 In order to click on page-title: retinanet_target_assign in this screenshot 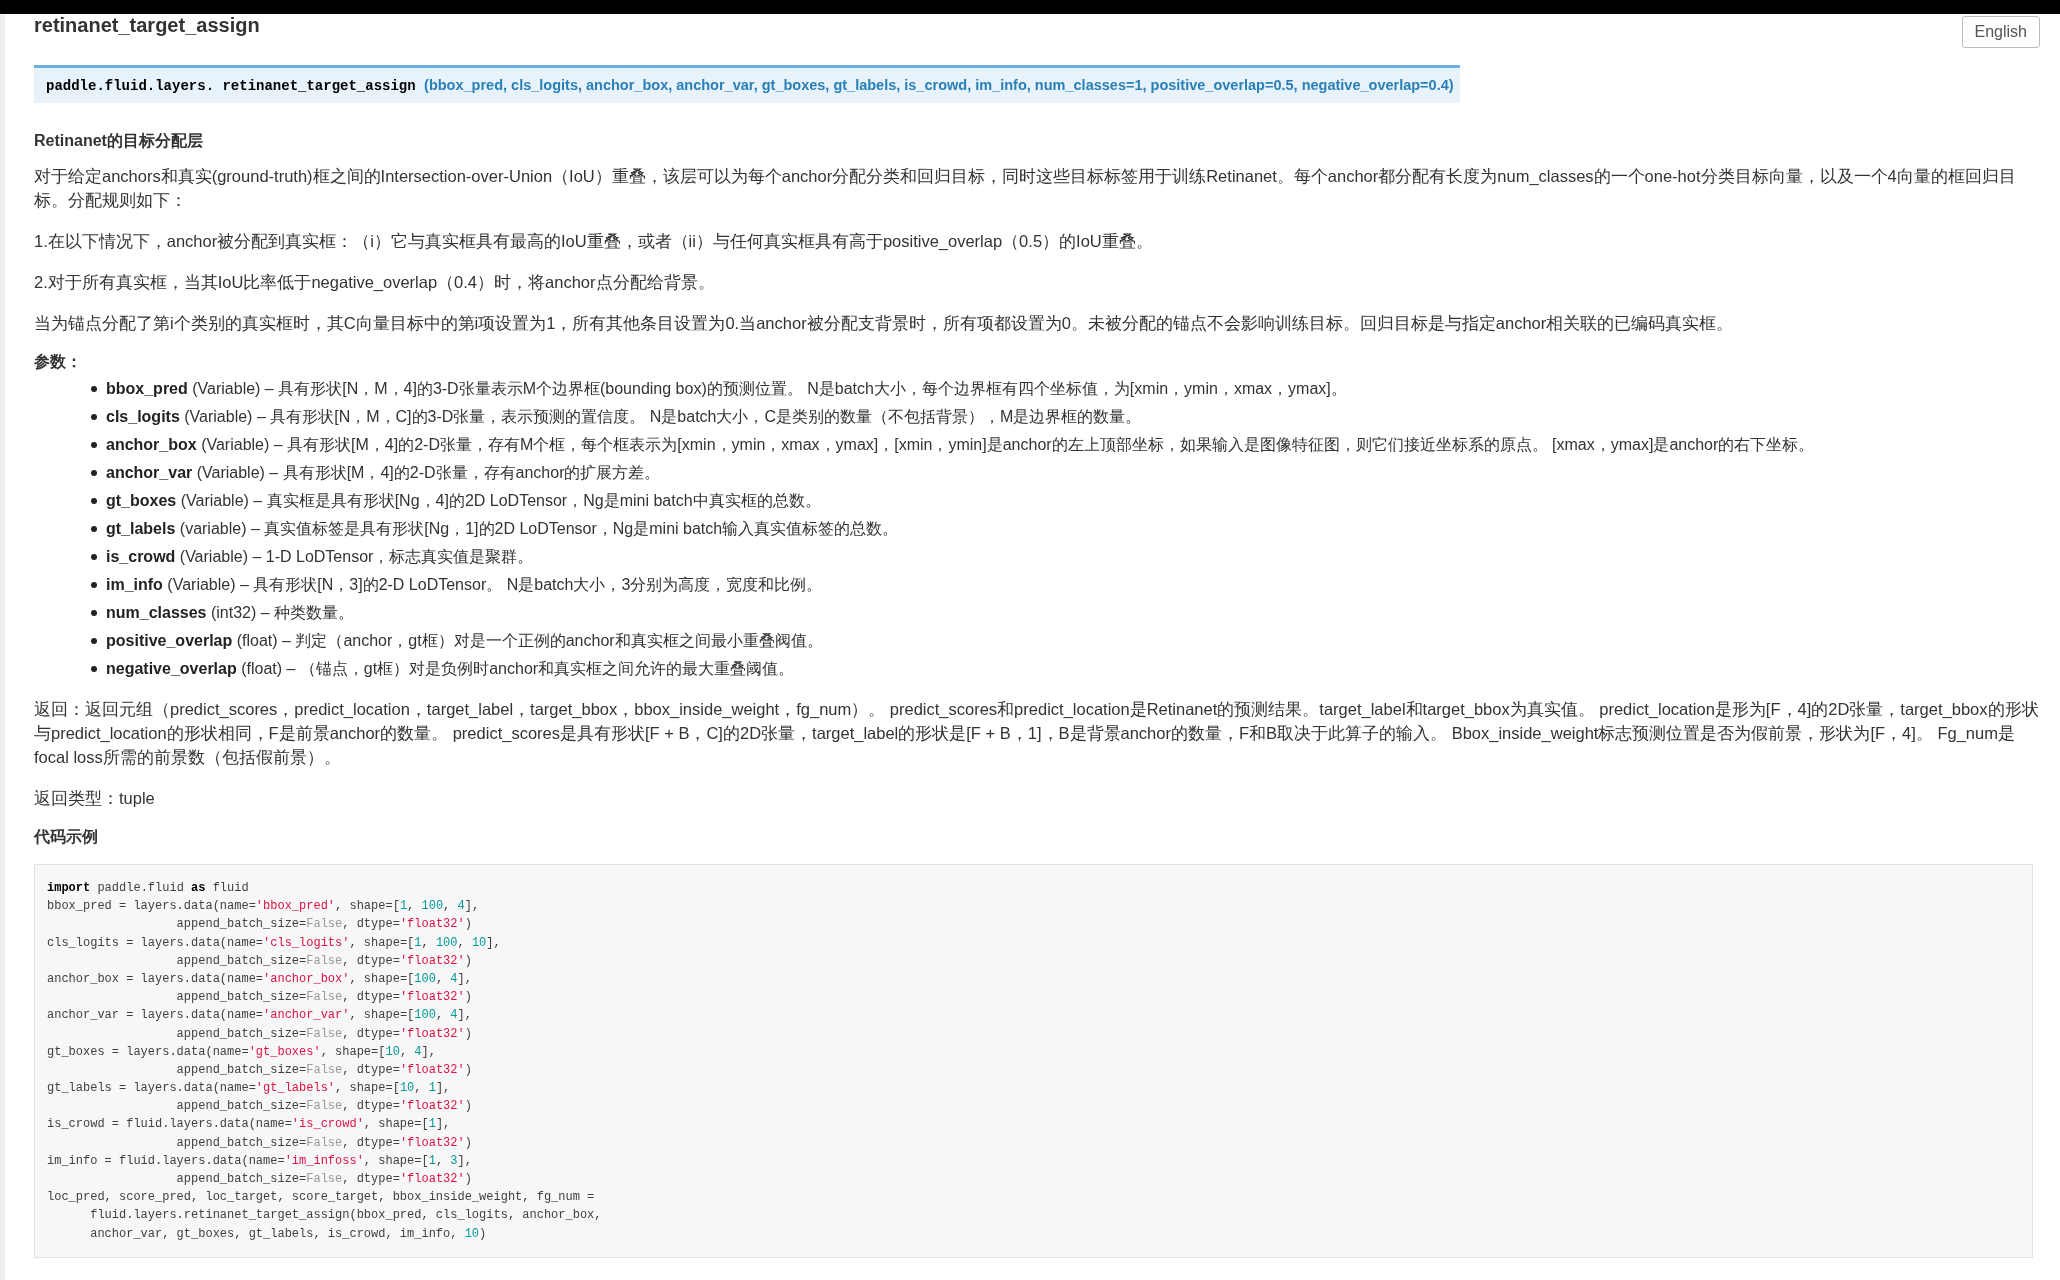, I will do `click(147, 25)`.